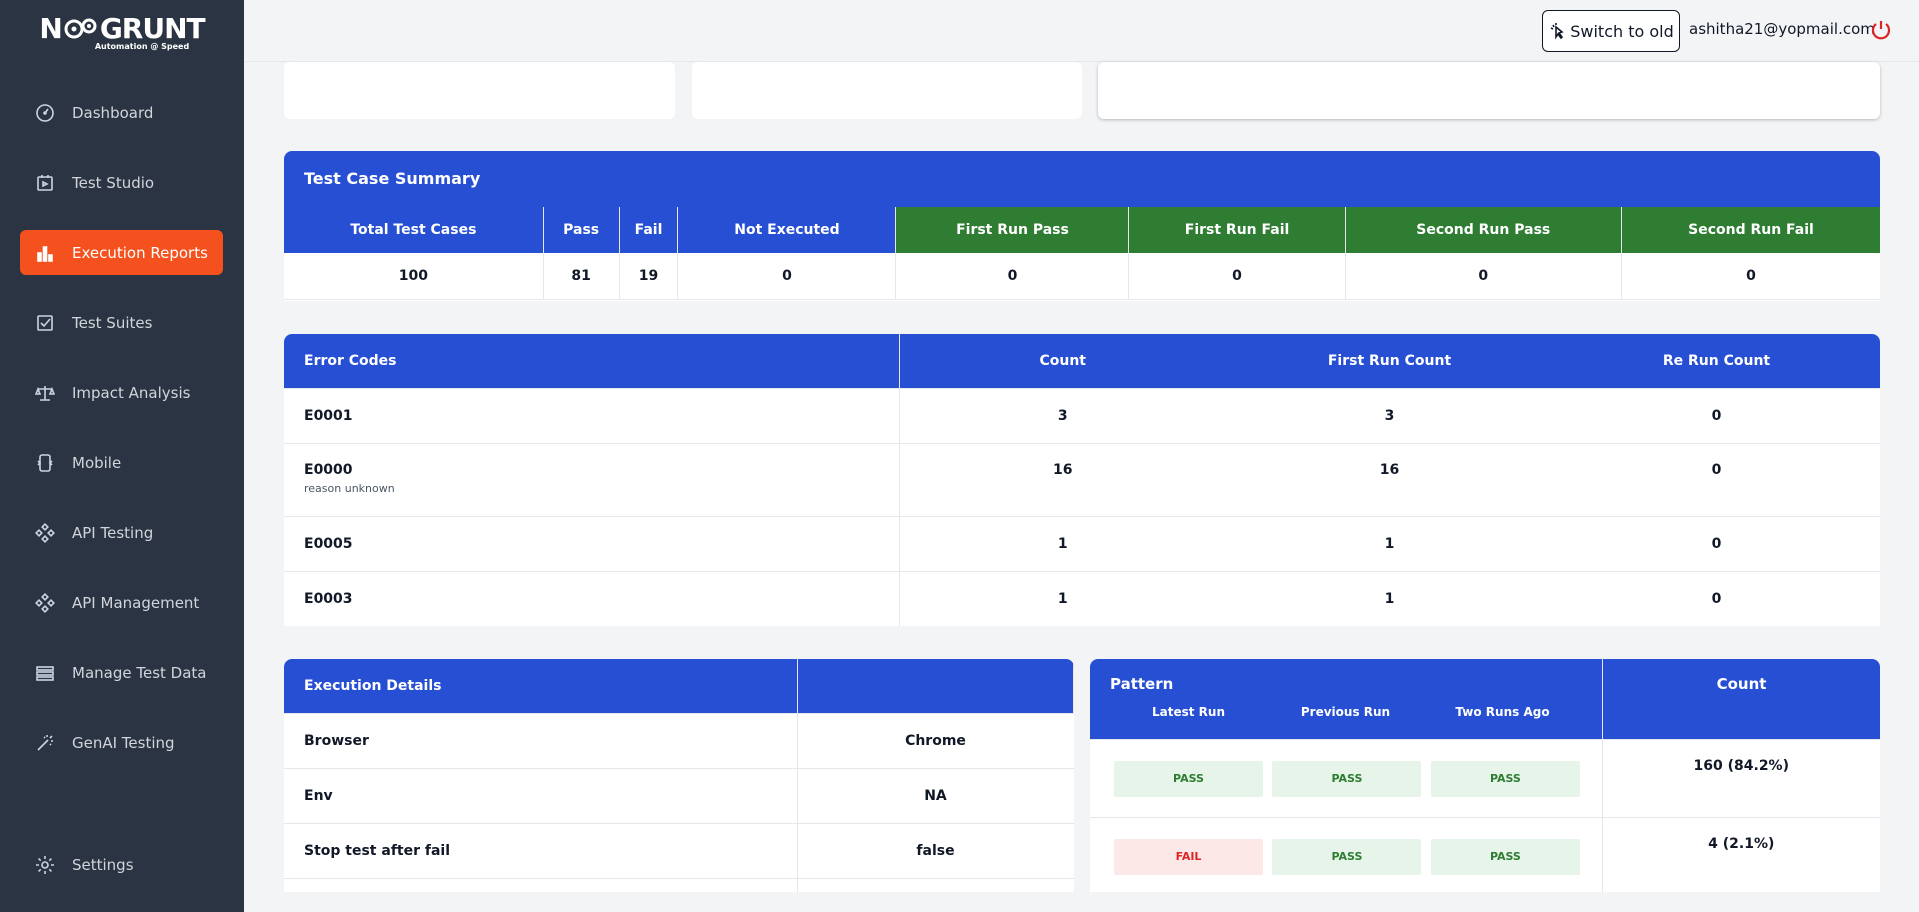  I want to click on switch-to-old-button: Switch to old, so click(1611, 31).